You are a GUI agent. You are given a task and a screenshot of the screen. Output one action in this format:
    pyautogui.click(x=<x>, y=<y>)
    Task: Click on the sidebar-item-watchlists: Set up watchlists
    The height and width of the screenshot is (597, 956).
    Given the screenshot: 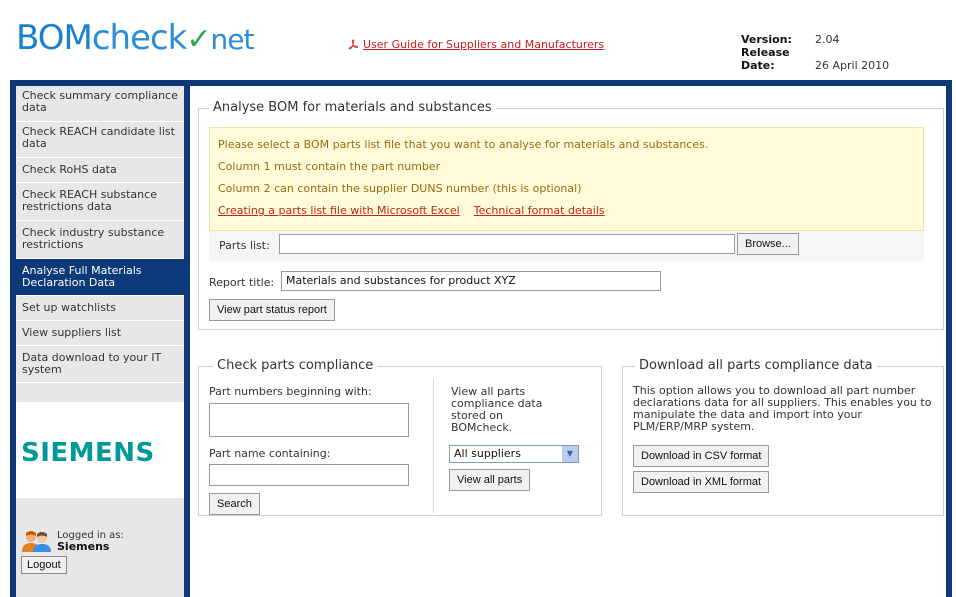 What is the action you would take?
    pyautogui.click(x=100, y=308)
    